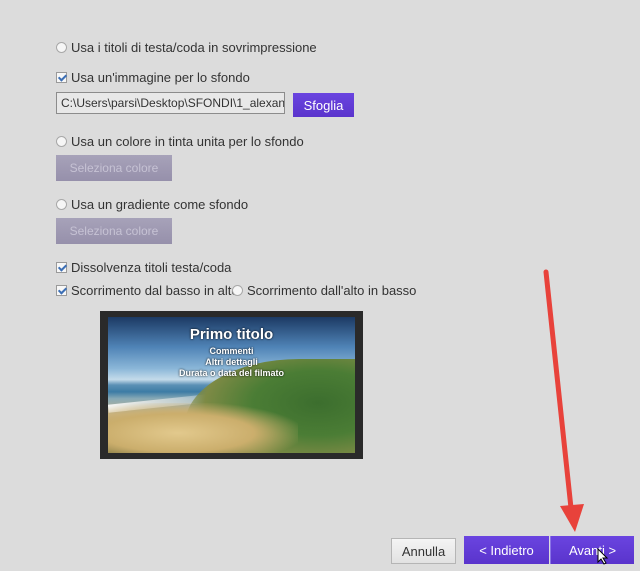  What do you see at coordinates (563, 400) in the screenshot?
I see `annotation-arrow-icon` at bounding box center [563, 400].